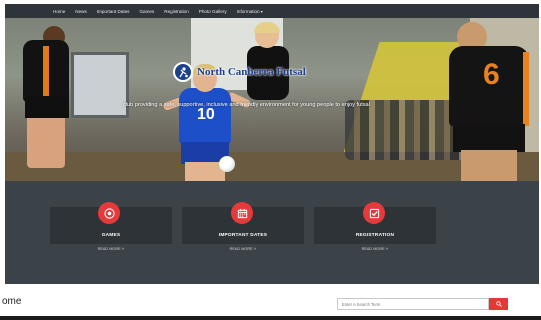 The image size is (541, 320). Describe the element at coordinates (183, 72) in the screenshot. I see `club-logo-icon` at that location.